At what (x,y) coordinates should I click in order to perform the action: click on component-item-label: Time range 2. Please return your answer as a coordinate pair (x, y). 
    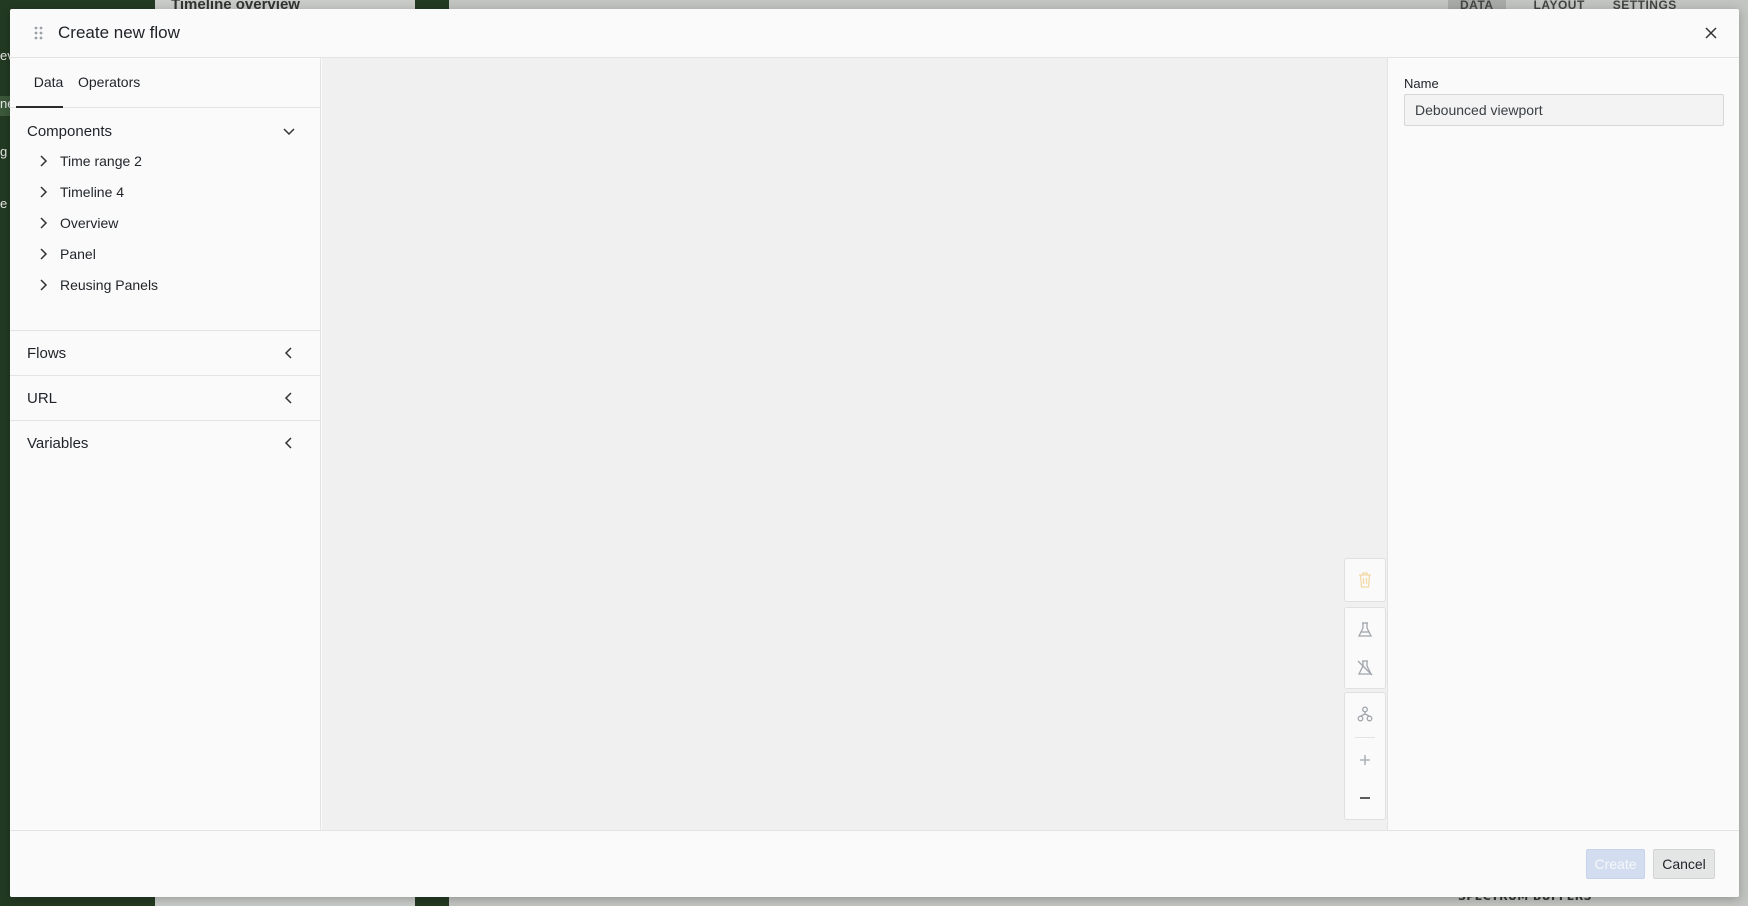
    Looking at the image, I should click on (101, 161).